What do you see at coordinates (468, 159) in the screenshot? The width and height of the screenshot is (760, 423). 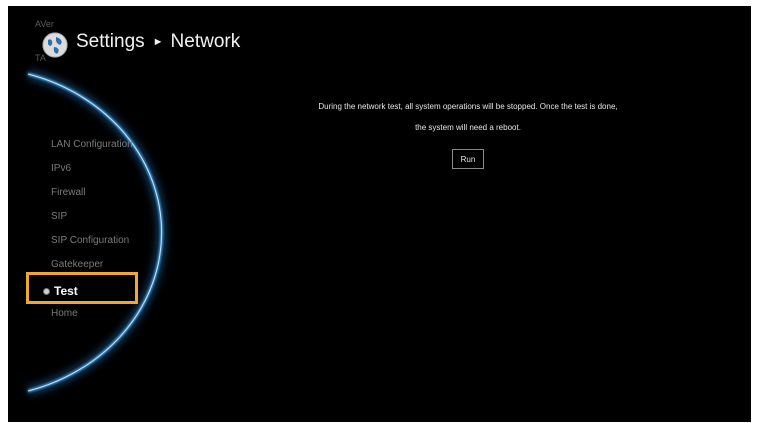 I see `run-button: Run` at bounding box center [468, 159].